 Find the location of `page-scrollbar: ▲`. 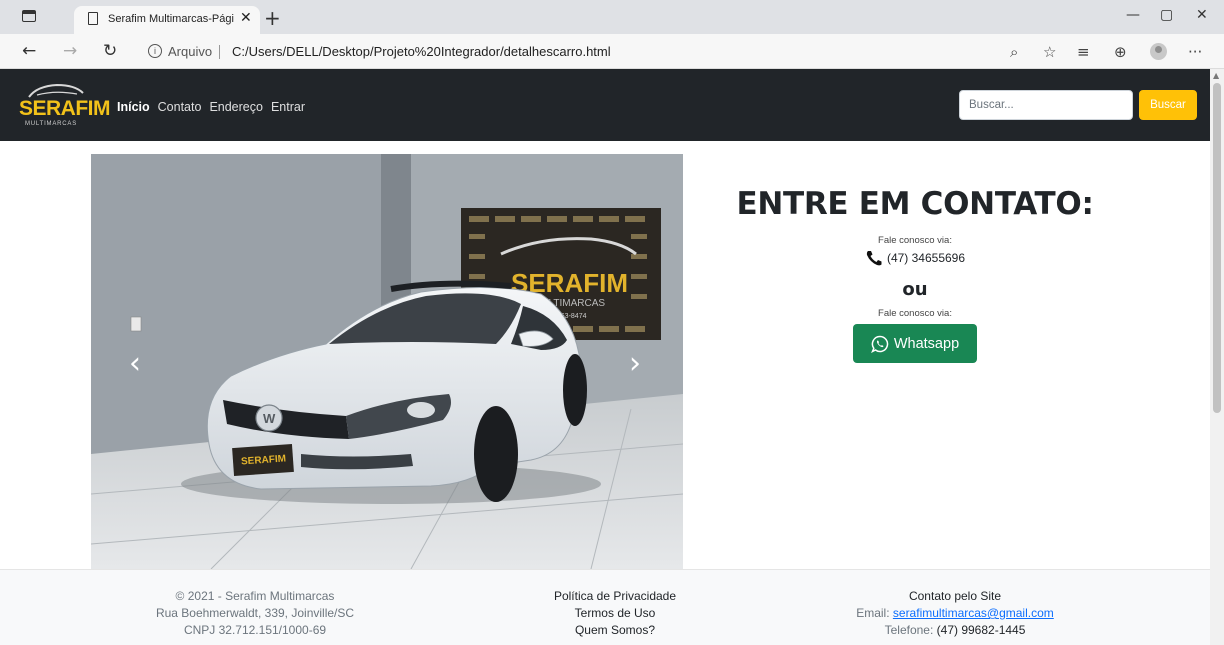

page-scrollbar: ▲ is located at coordinates (1217, 357).